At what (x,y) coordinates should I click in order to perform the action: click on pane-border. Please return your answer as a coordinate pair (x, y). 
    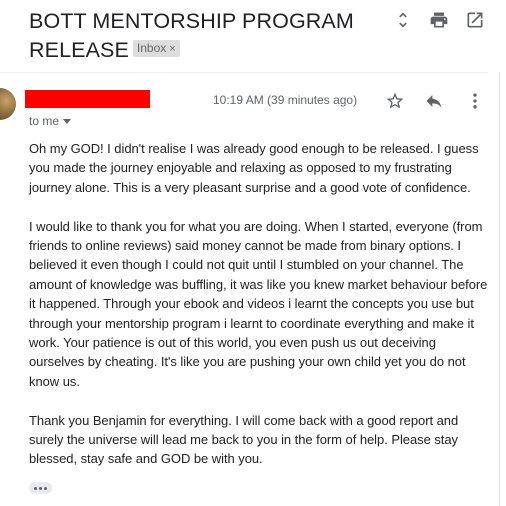
    Looking at the image, I should click on (499, 289).